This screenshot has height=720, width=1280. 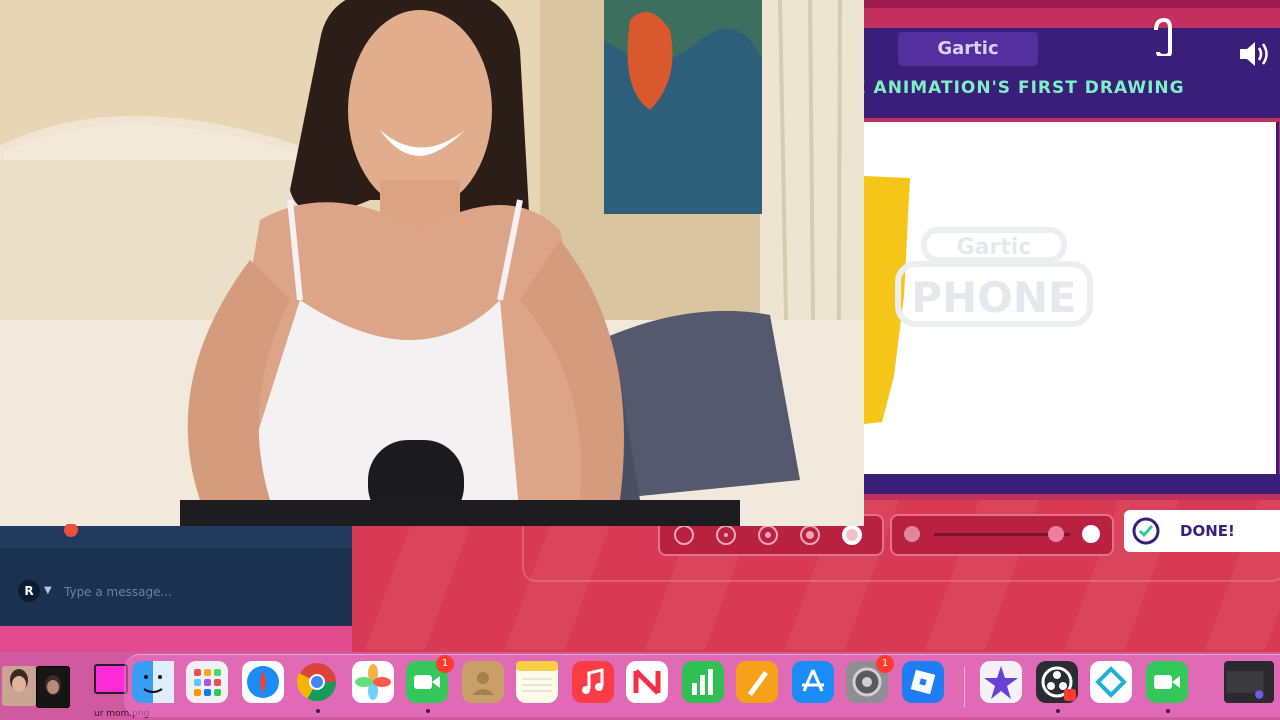 What do you see at coordinates (1072, 4) in the screenshot?
I see `game-top-strip` at bounding box center [1072, 4].